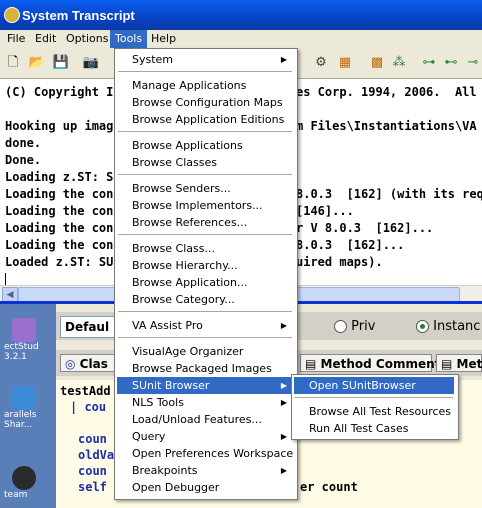  Describe the element at coordinates (205, 325) in the screenshot. I see `menu-item-va-assist-pro: VA Assist Pro ▶` at that location.